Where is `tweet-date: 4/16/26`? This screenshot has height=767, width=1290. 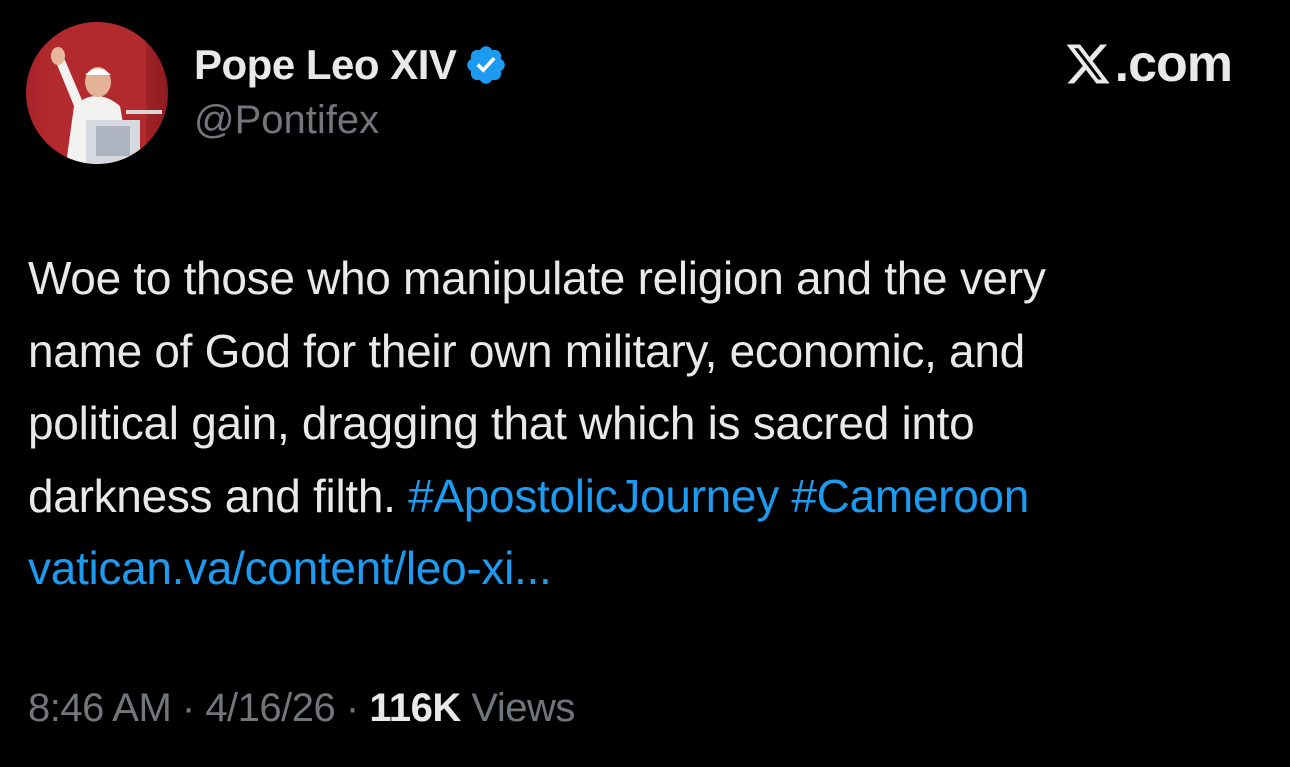 tweet-date: 4/16/26 is located at coordinates (270, 708).